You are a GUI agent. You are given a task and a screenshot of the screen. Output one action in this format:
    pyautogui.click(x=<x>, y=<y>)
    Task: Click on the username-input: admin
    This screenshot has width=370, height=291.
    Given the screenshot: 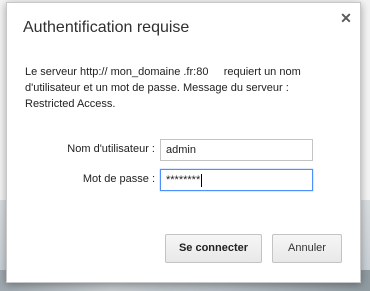 What is the action you would take?
    pyautogui.click(x=236, y=150)
    